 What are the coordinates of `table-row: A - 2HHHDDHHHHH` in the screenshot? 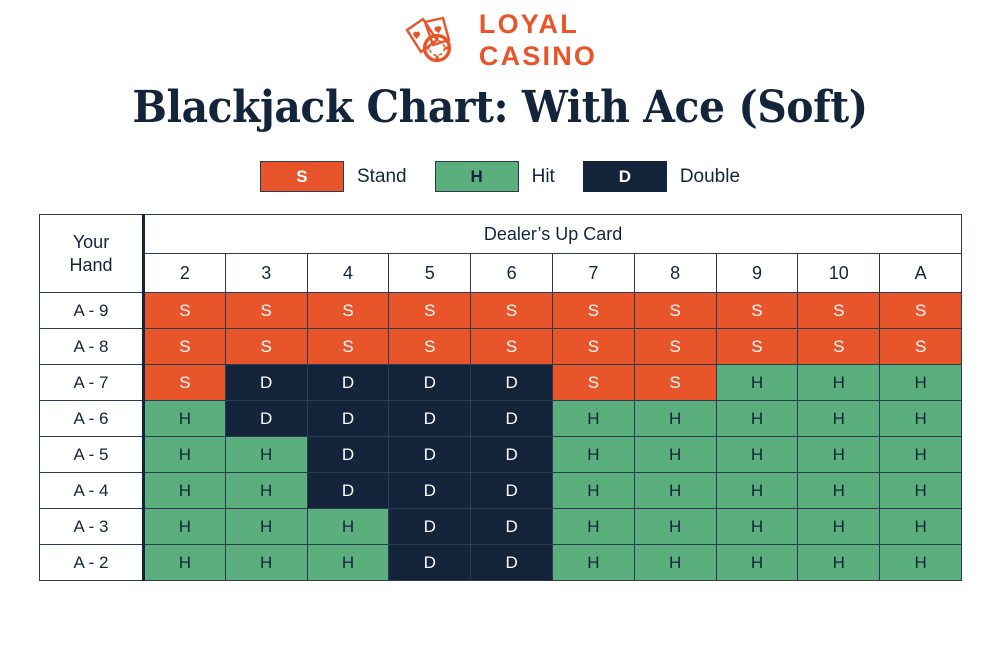 It's located at (501, 562).